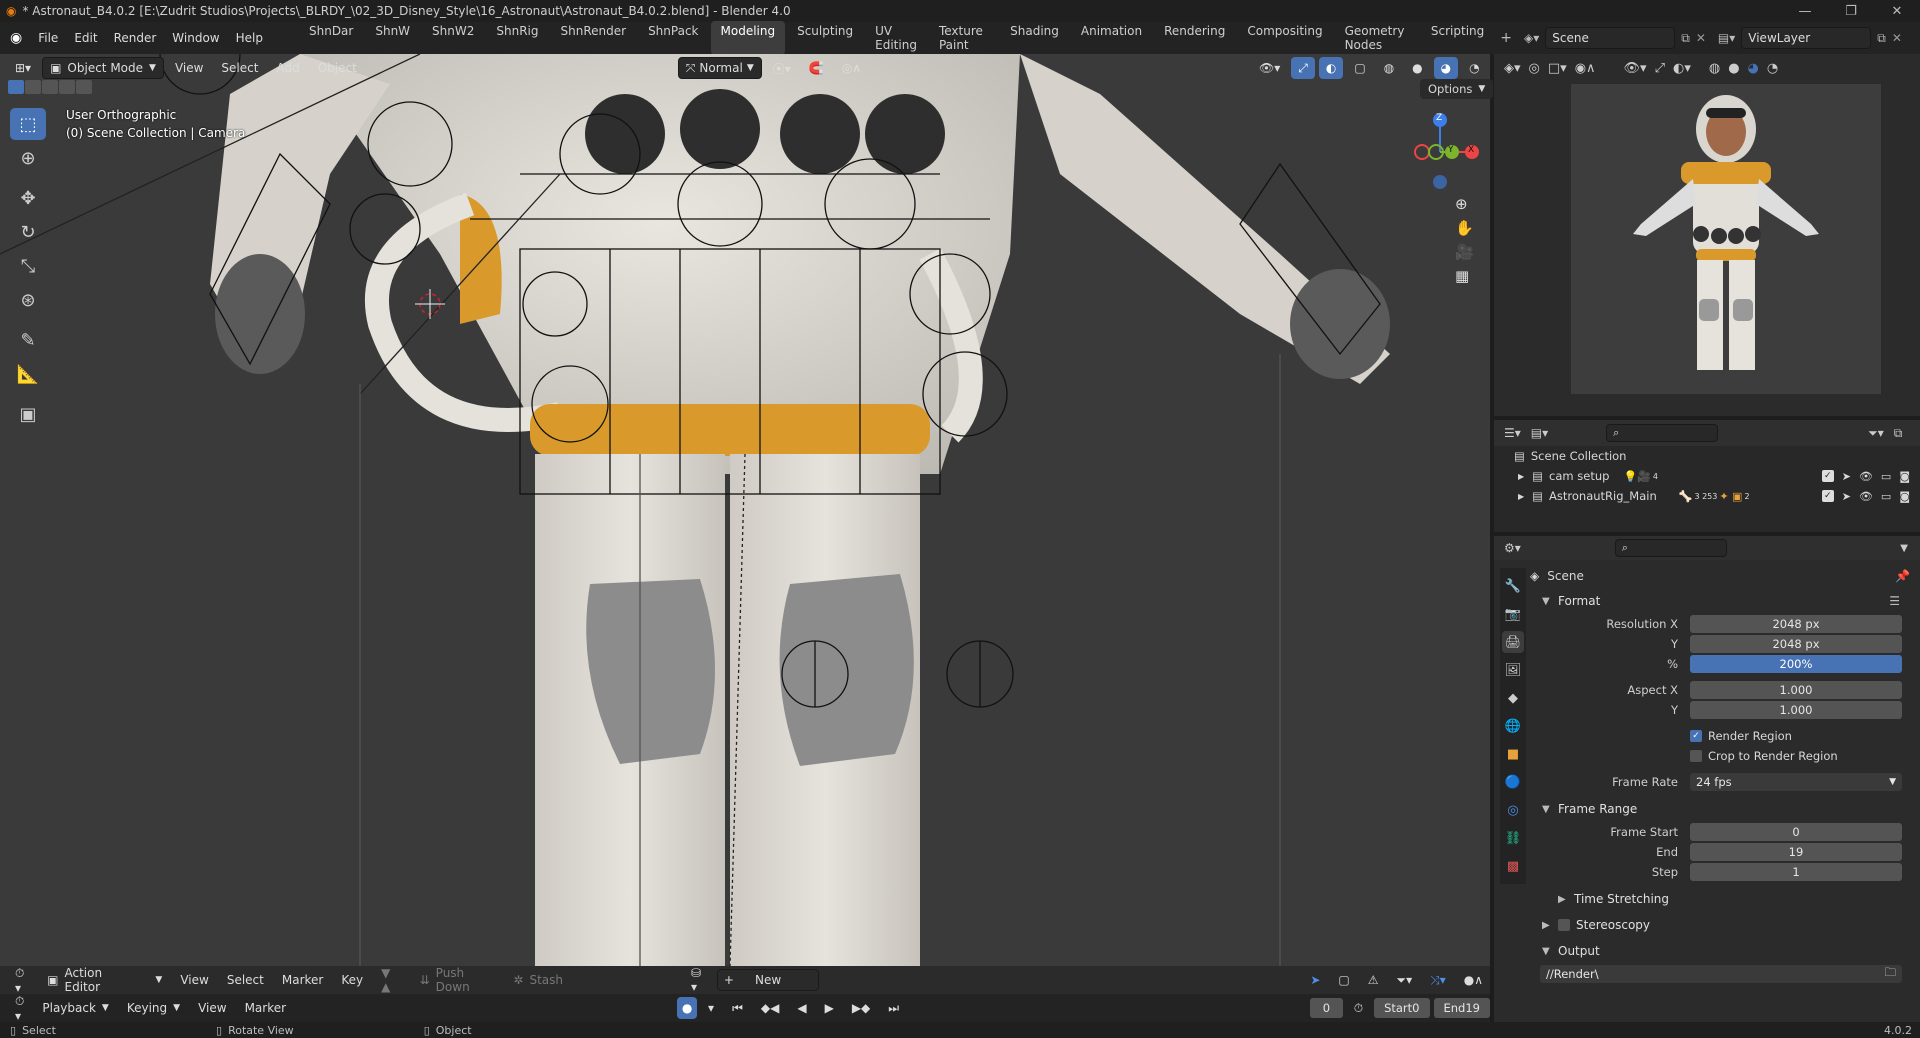 The image size is (1920, 1038). Describe the element at coordinates (1513, 614) in the screenshot. I see `render-tab-icon: 📷` at that location.